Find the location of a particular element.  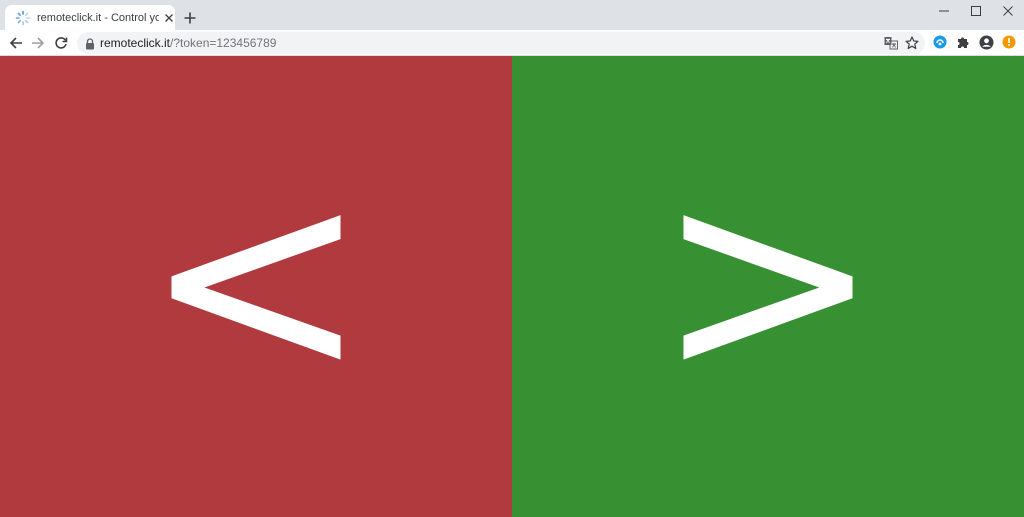

profile-icon is located at coordinates (986, 42).